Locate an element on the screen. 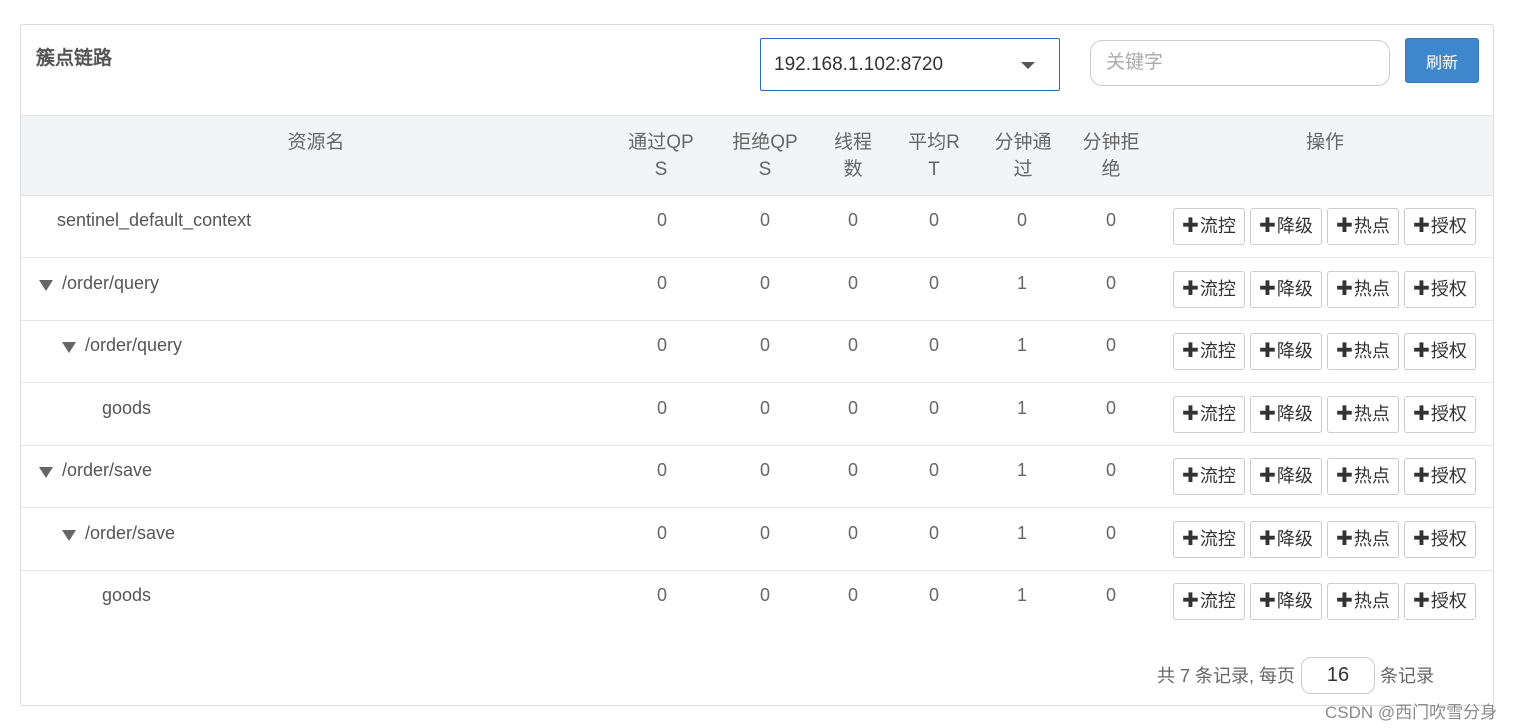  pager-prefix: 共 7 条记录, 每页 is located at coordinates (1226, 676).